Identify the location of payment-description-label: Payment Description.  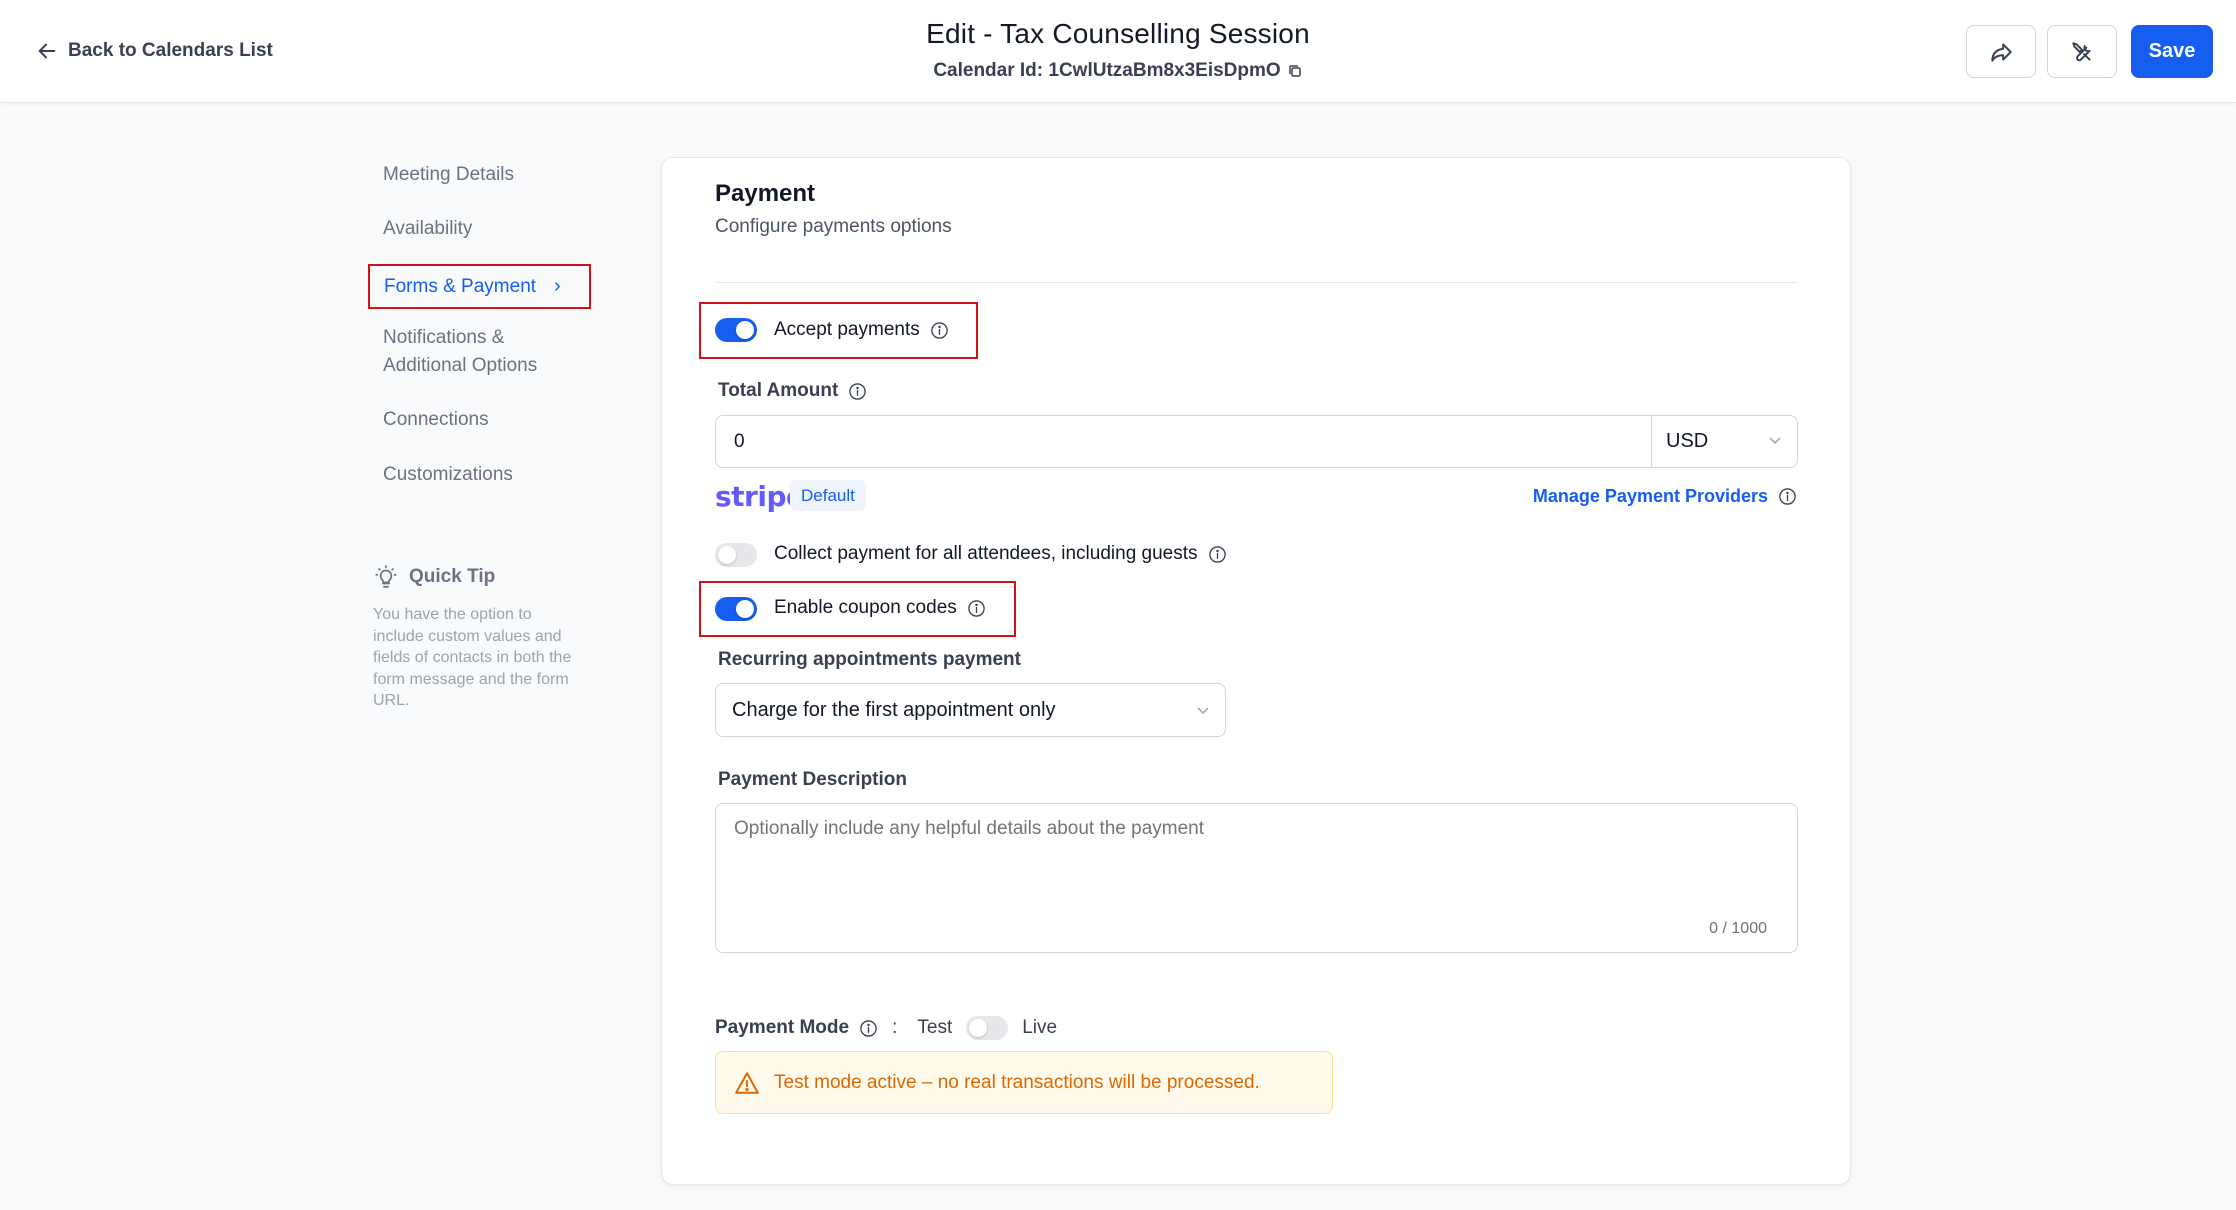
(812, 779).